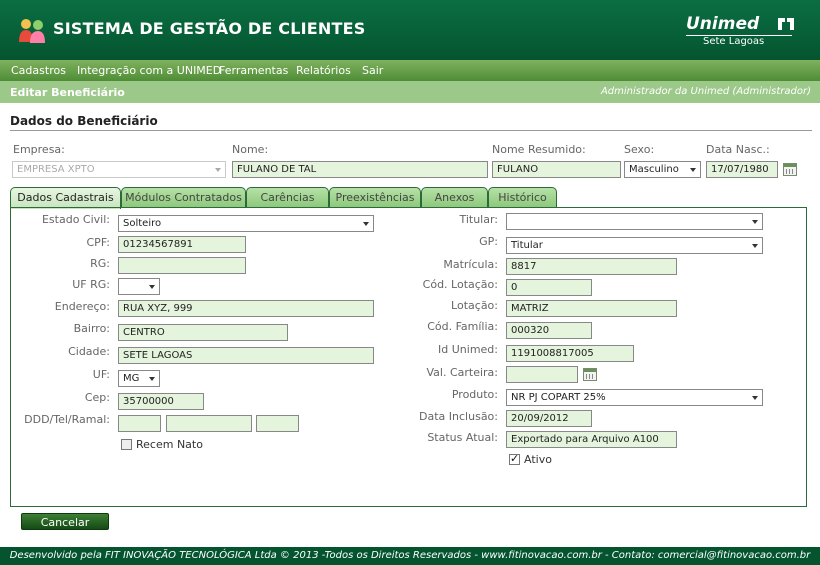 Image resolution: width=820 pixels, height=565 pixels. What do you see at coordinates (639, 149) in the screenshot?
I see `sexo-label: Sexo:` at bounding box center [639, 149].